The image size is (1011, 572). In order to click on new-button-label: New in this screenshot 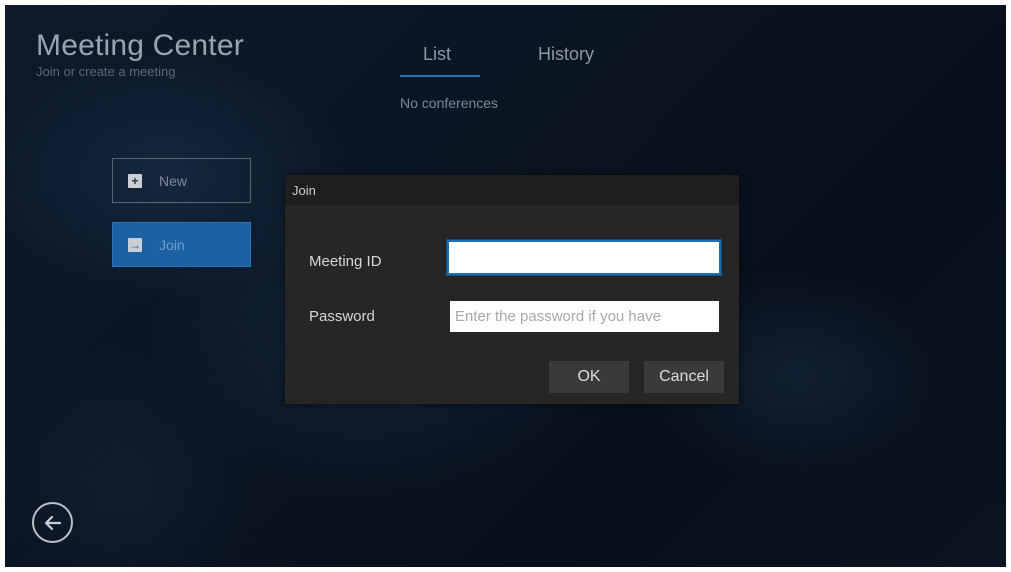, I will do `click(173, 180)`.